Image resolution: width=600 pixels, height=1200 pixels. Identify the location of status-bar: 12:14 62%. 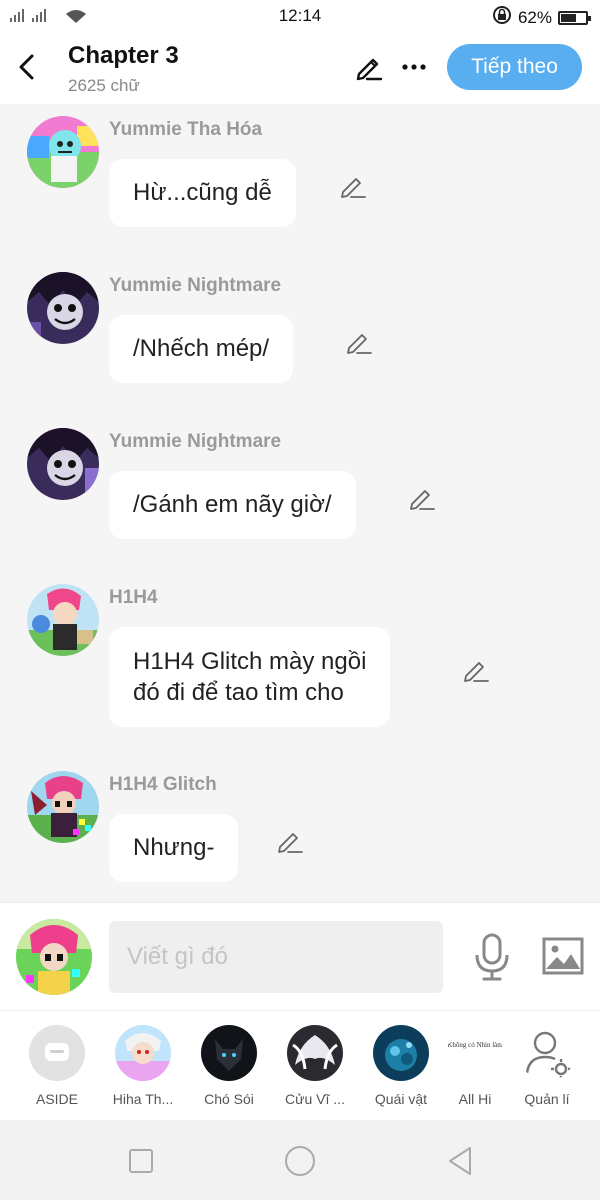
(300, 16).